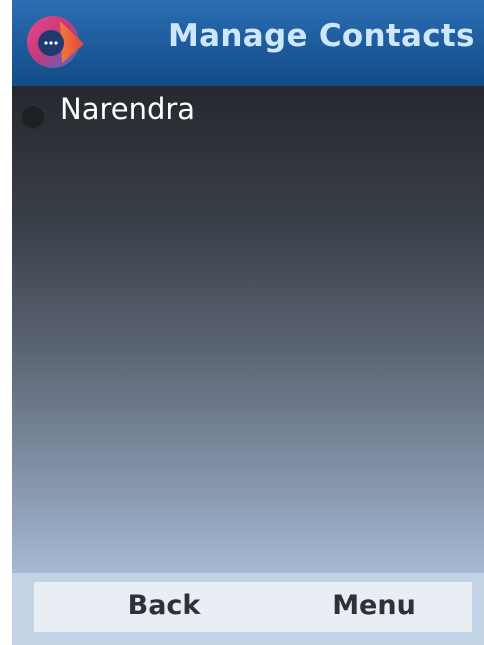 The image size is (484, 645). Describe the element at coordinates (374, 607) in the screenshot. I see `menu-softkey: Menu` at that location.